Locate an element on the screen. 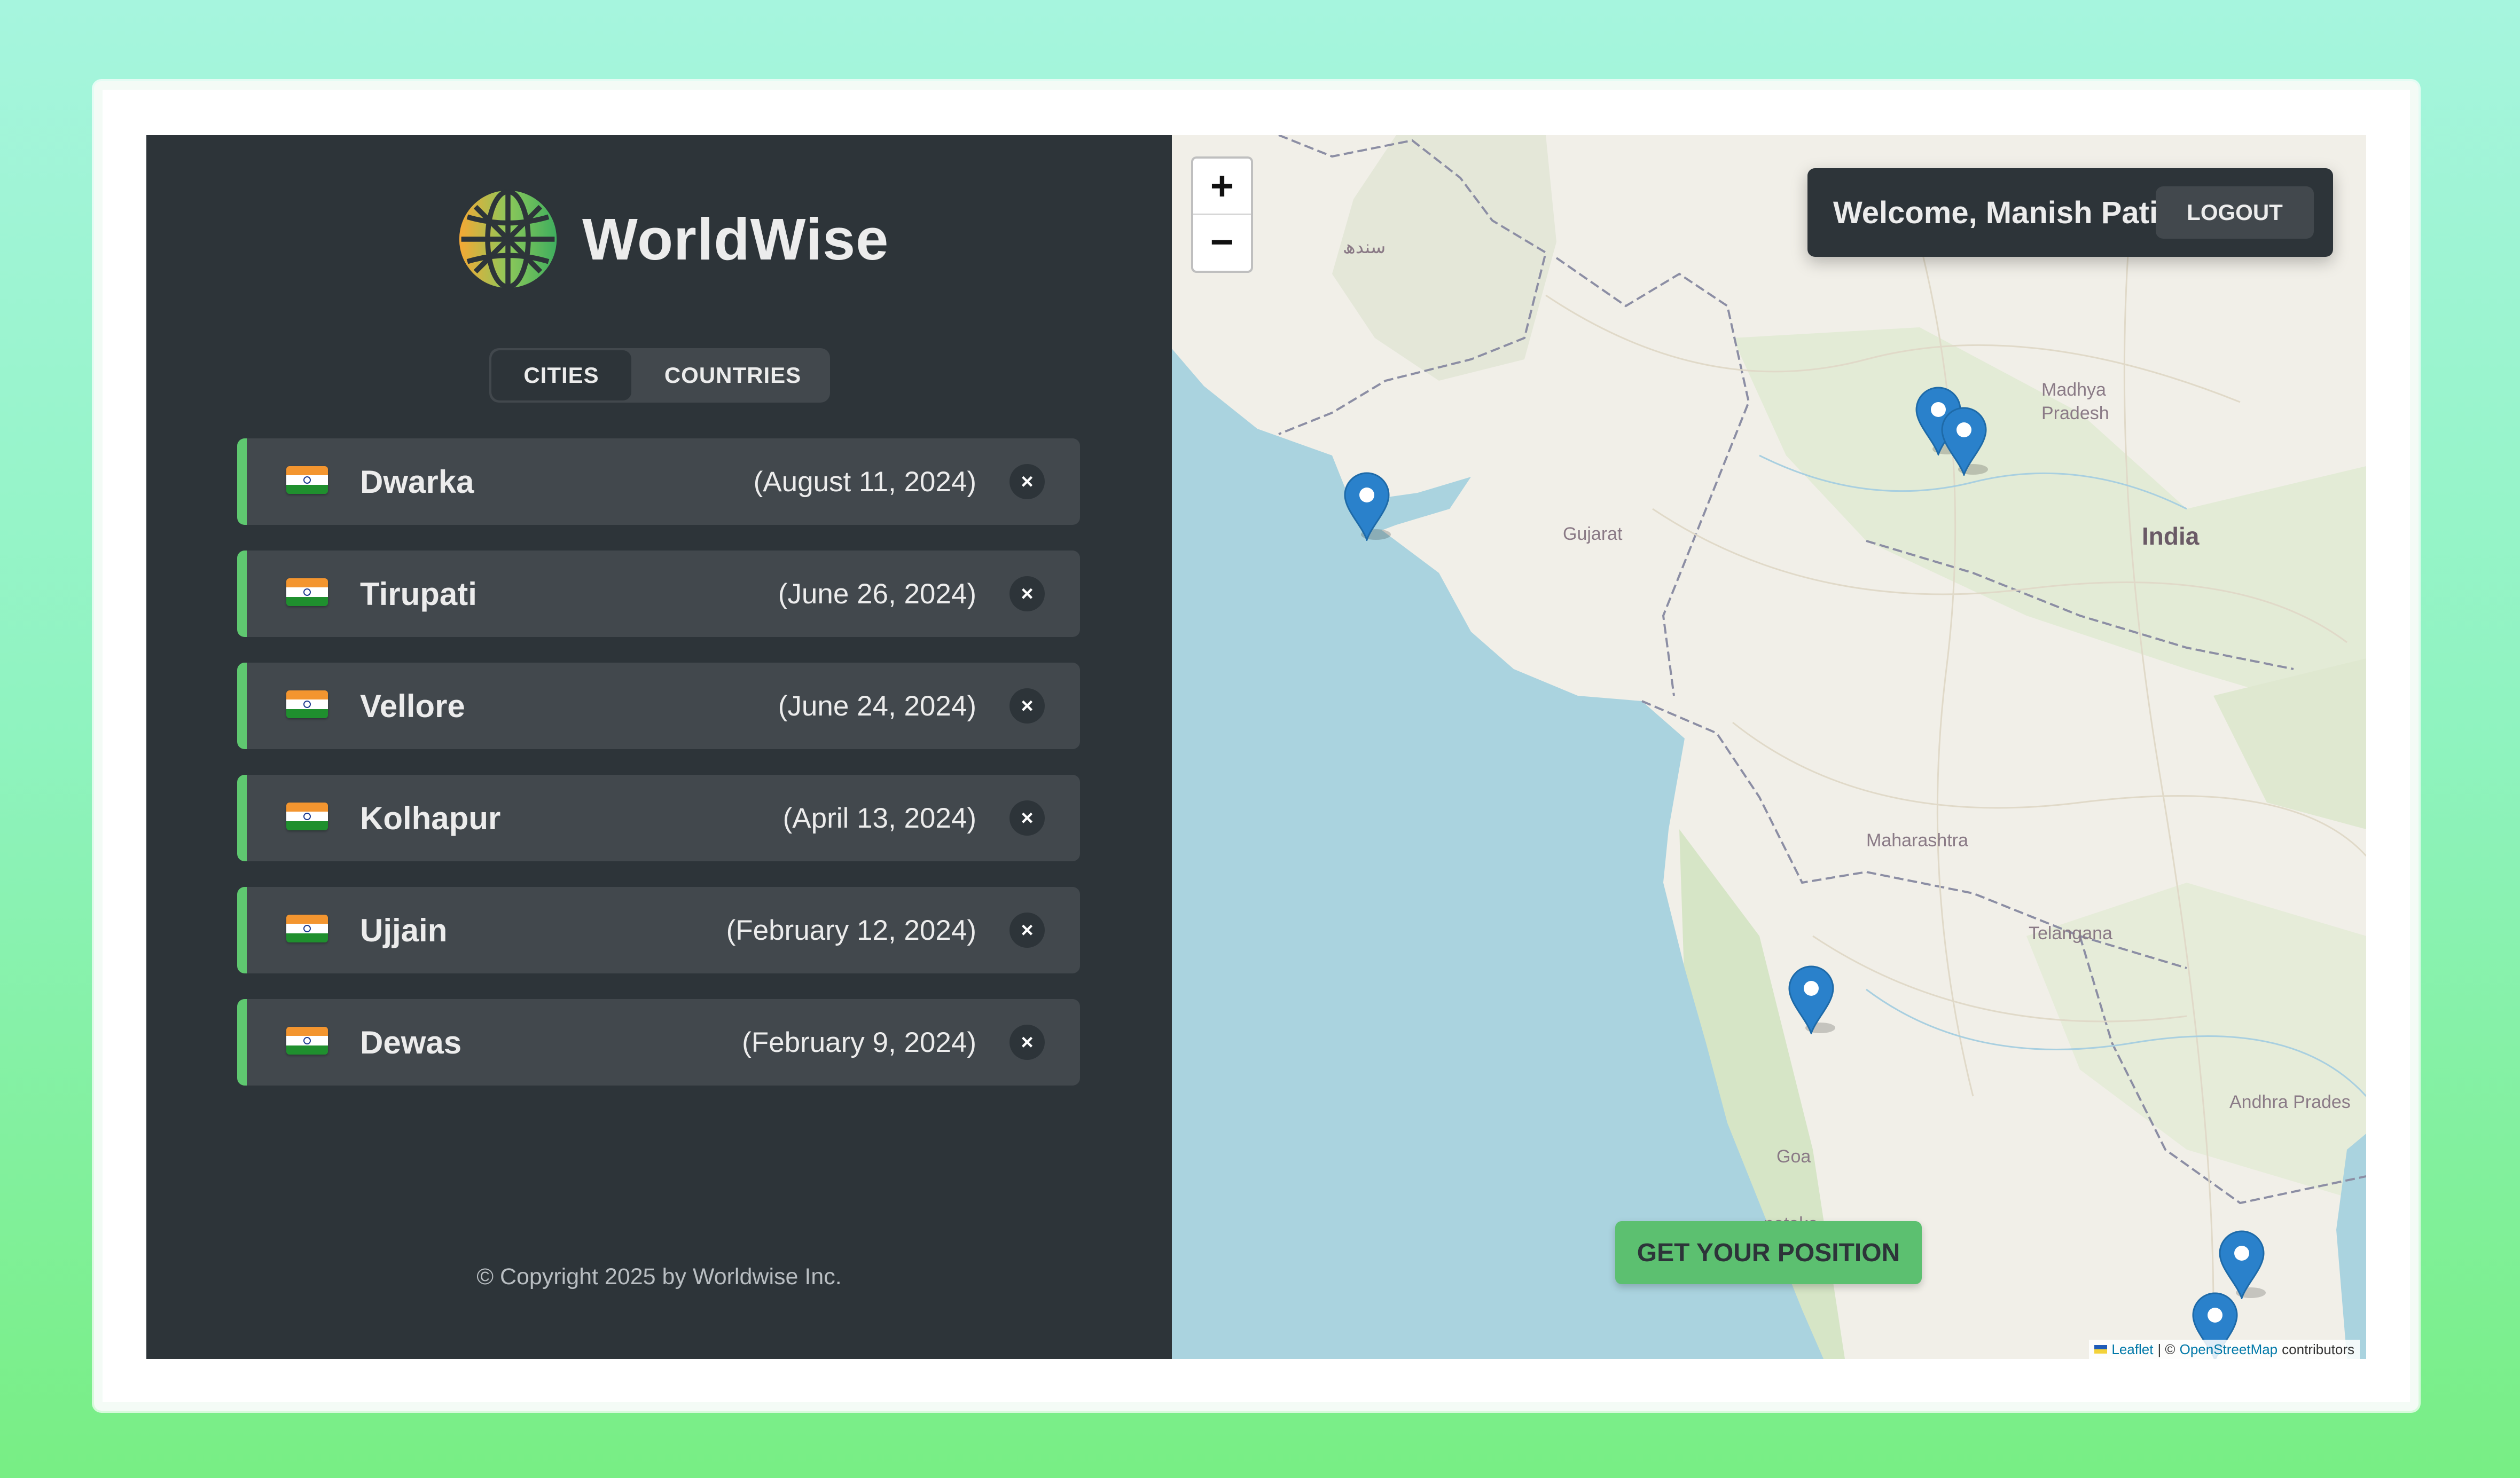 The width and height of the screenshot is (2520, 1478). leaflet-link: Leaflet is located at coordinates (2132, 1349).